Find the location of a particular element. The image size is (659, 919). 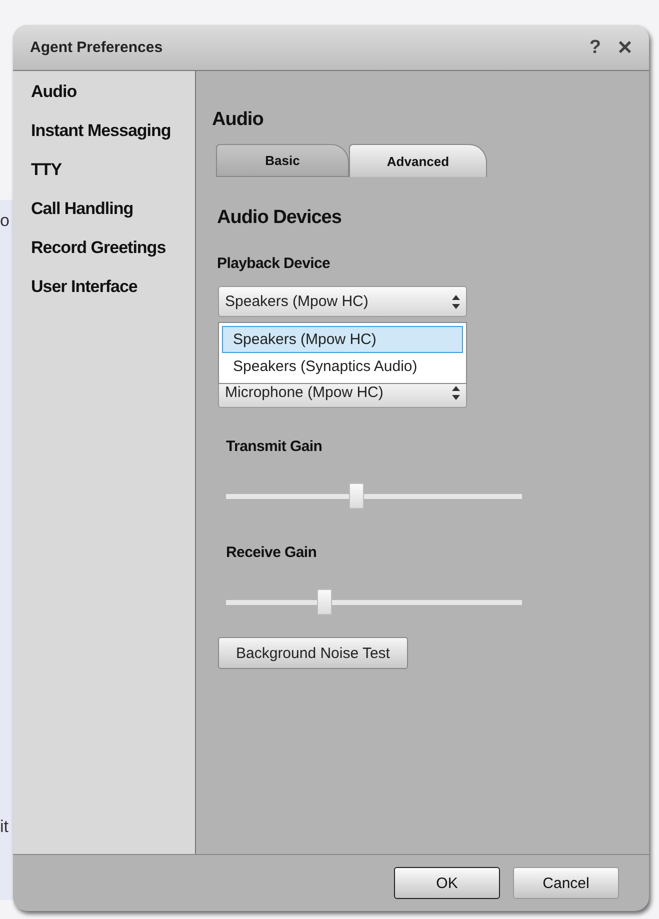

sidebar-item: Audio is located at coordinates (113, 92).